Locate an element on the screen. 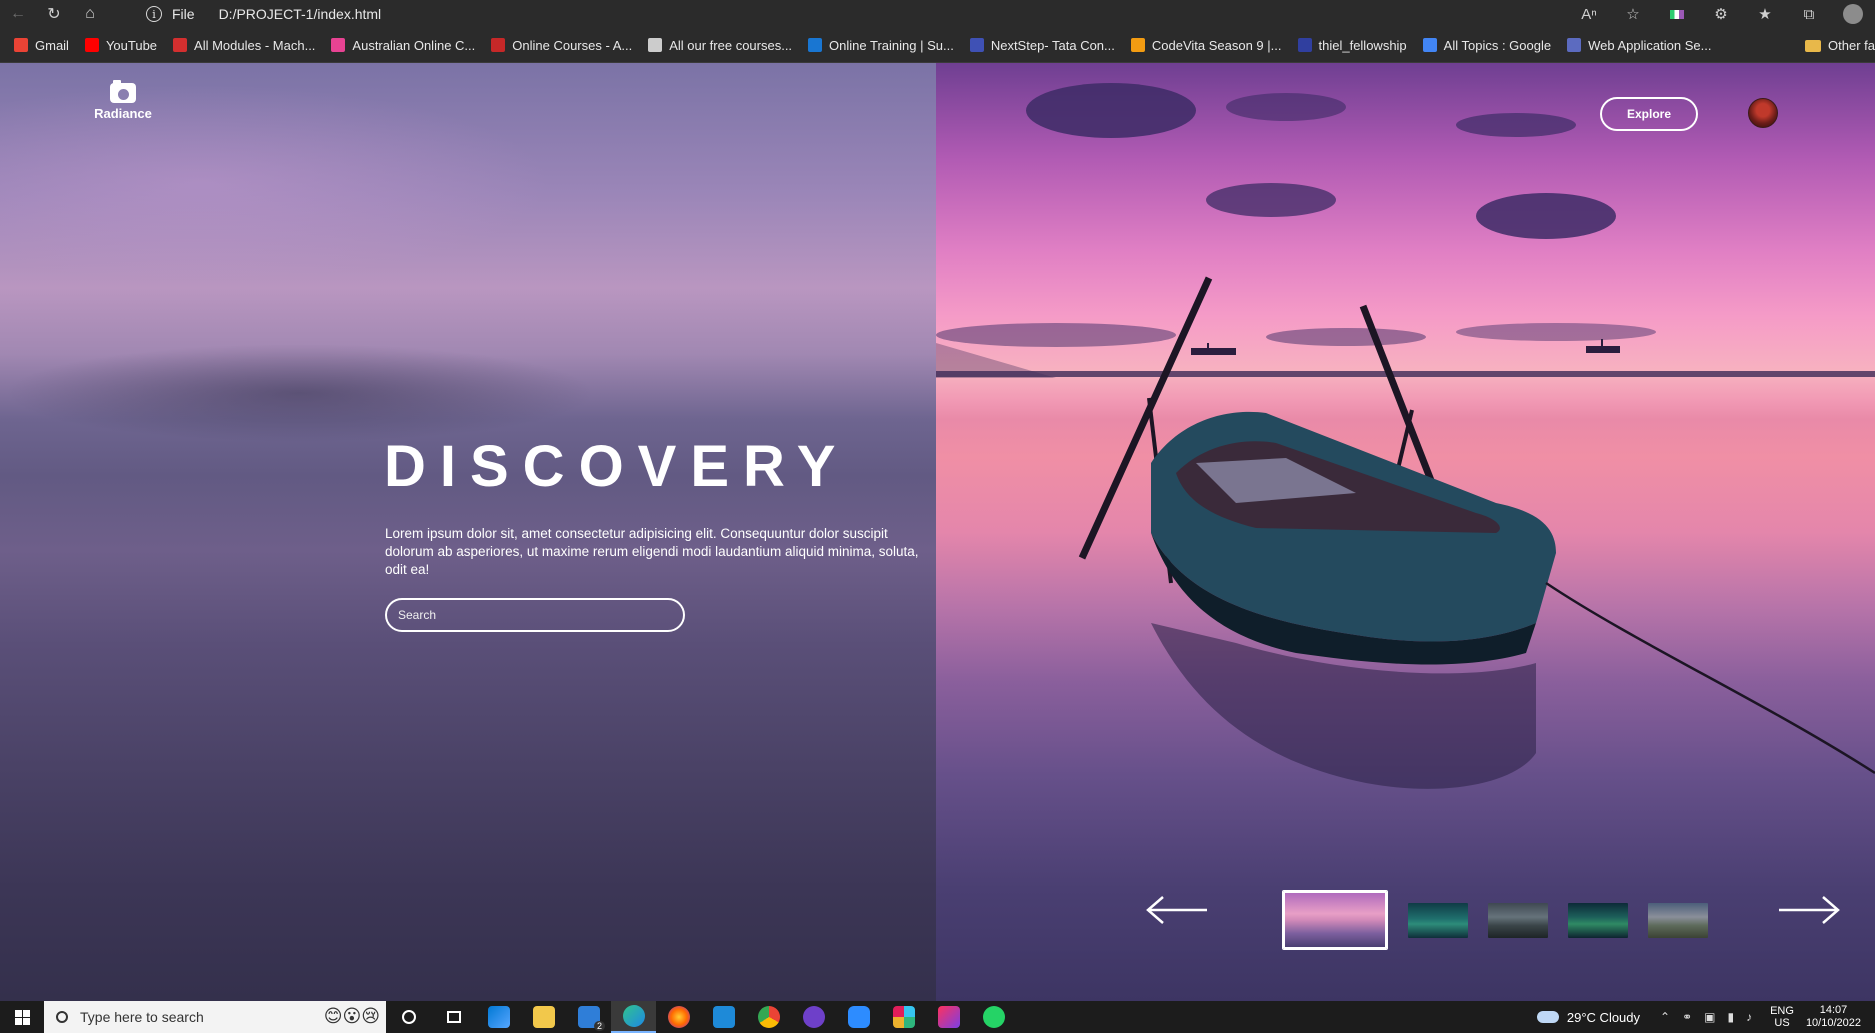 The height and width of the screenshot is (1033, 1875). file-explorer-icon is located at coordinates (543, 1017).